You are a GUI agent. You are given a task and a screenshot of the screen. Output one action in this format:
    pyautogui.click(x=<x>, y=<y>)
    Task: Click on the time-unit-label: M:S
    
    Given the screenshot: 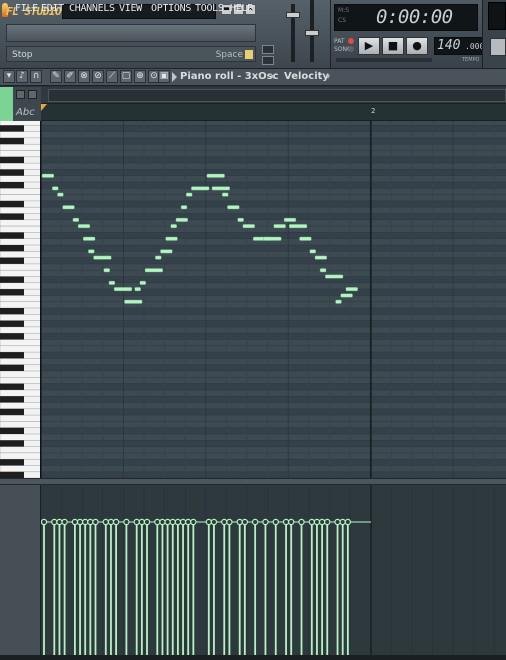 What is the action you would take?
    pyautogui.click(x=344, y=10)
    